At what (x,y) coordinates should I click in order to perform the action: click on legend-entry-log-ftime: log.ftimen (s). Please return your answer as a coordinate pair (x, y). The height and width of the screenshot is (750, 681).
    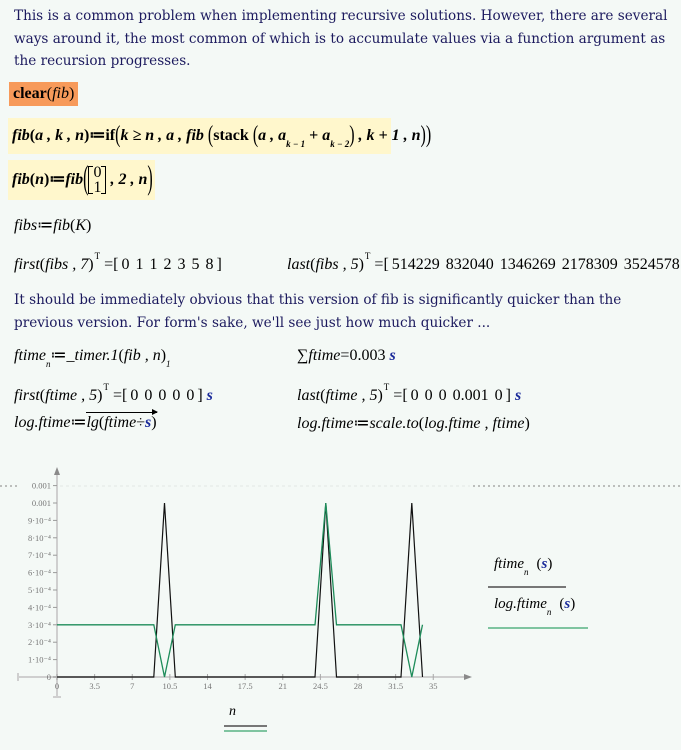
    Looking at the image, I should click on (535, 606).